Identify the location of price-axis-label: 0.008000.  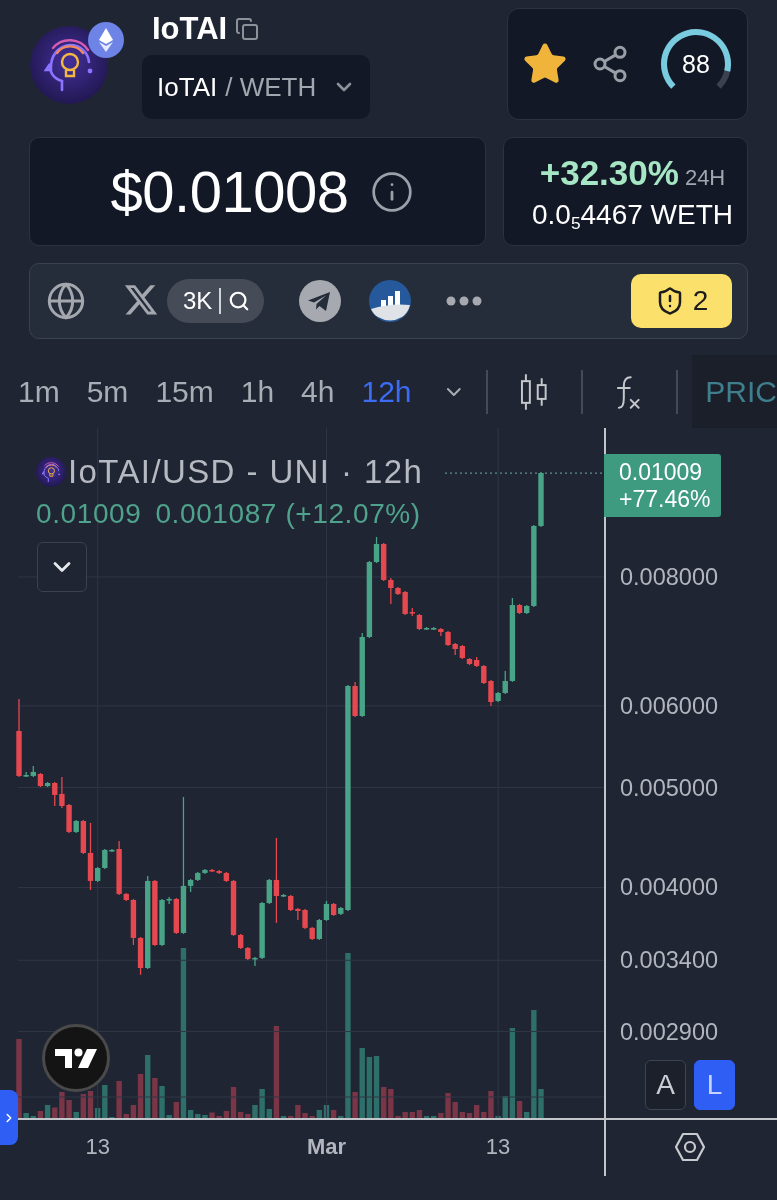
(669, 577).